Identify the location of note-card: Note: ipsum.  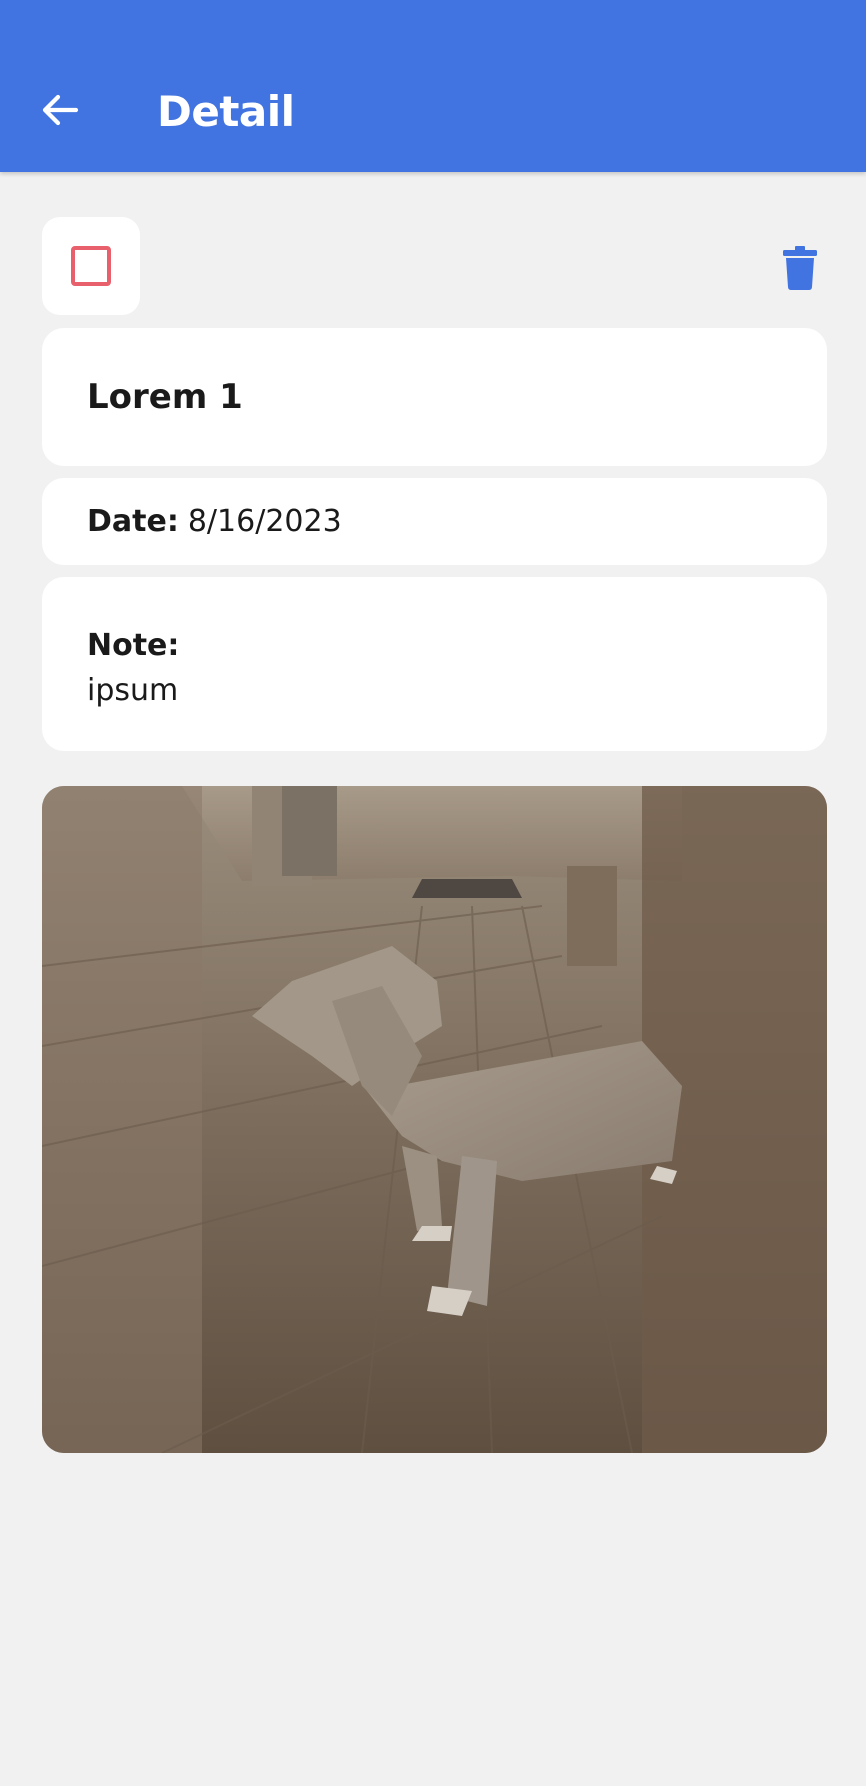
(434, 664).